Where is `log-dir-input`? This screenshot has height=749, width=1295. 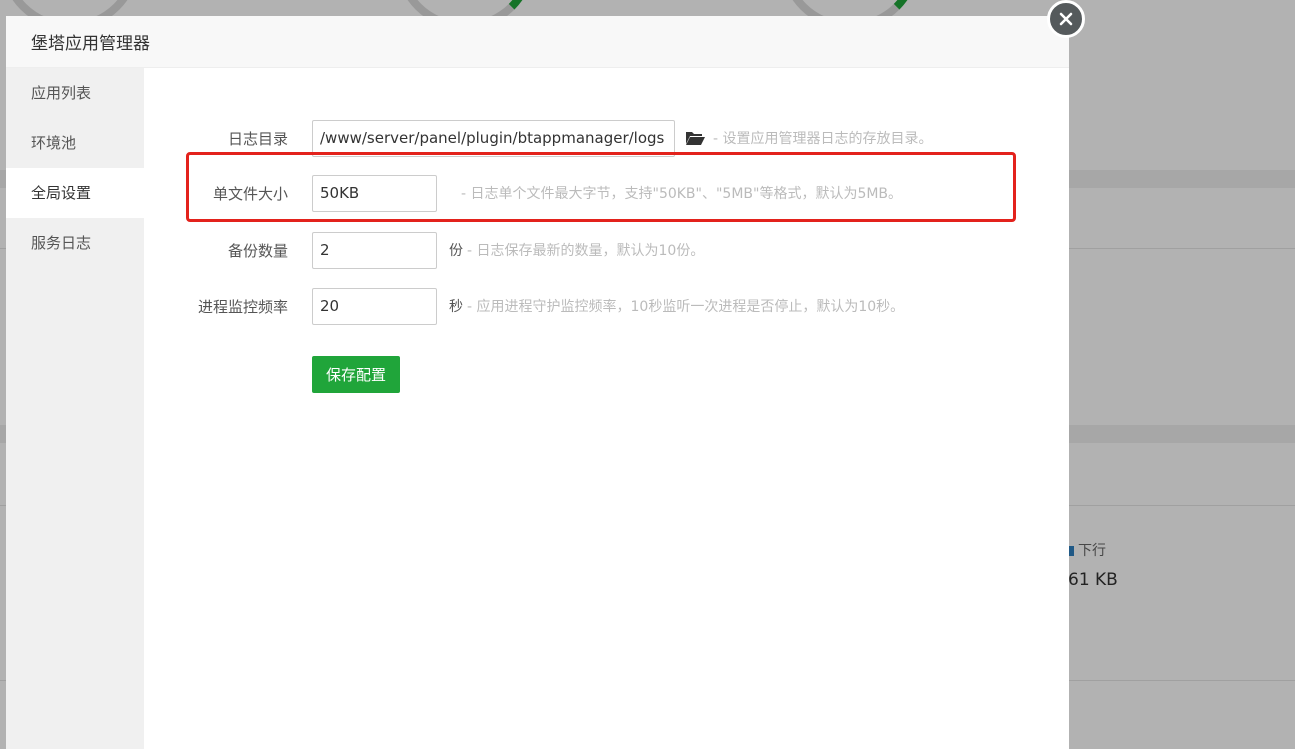 log-dir-input is located at coordinates (493, 138).